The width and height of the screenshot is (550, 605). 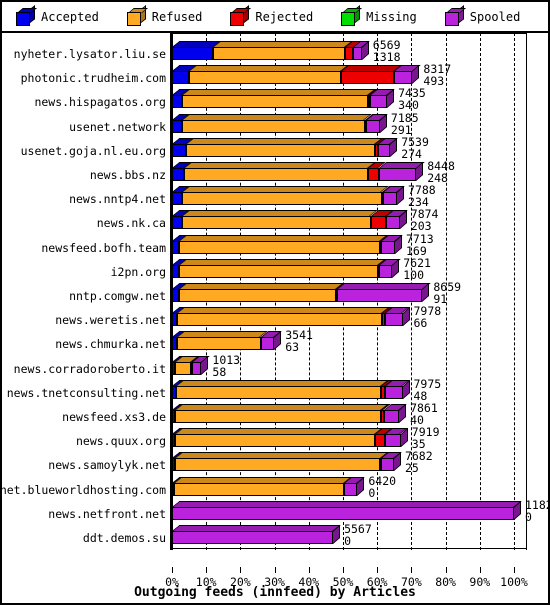 I want to click on y-axis-label: i2pn.org, so click(x=138, y=271).